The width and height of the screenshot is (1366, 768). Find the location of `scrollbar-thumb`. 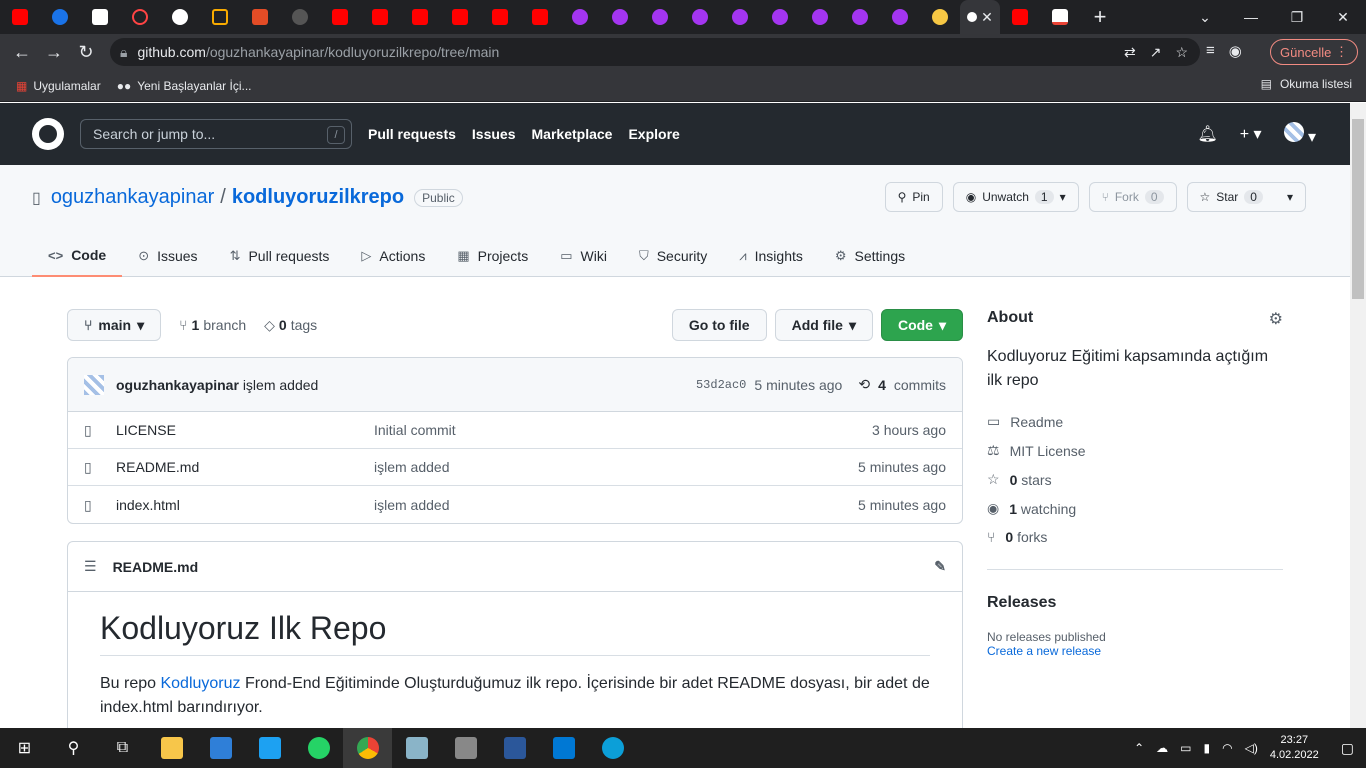

scrollbar-thumb is located at coordinates (1358, 209).